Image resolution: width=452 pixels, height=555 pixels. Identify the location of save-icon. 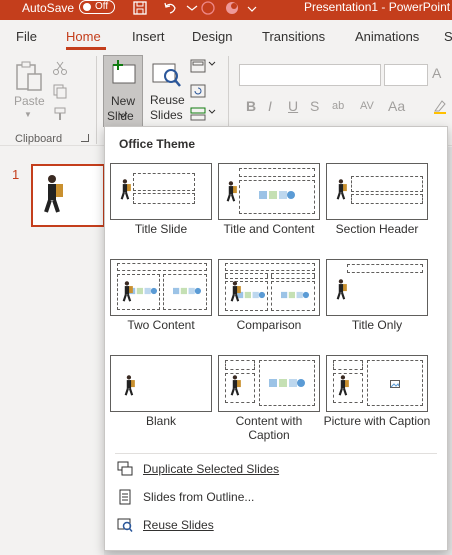
(140, 8).